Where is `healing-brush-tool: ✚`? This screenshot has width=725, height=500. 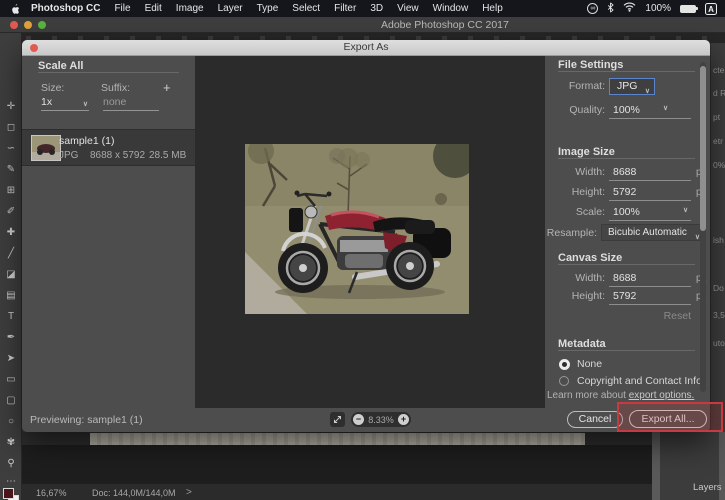
healing-brush-tool: ✚ is located at coordinates (11, 232).